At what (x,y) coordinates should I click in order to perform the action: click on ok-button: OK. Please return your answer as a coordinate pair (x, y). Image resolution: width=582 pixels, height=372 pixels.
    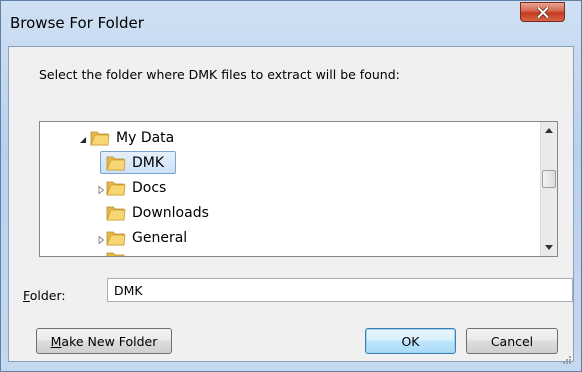
    Looking at the image, I should click on (410, 341).